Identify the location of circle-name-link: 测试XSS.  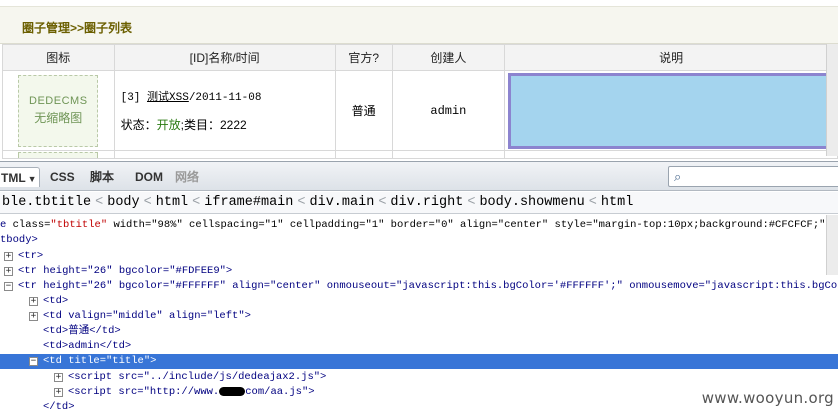
(168, 98).